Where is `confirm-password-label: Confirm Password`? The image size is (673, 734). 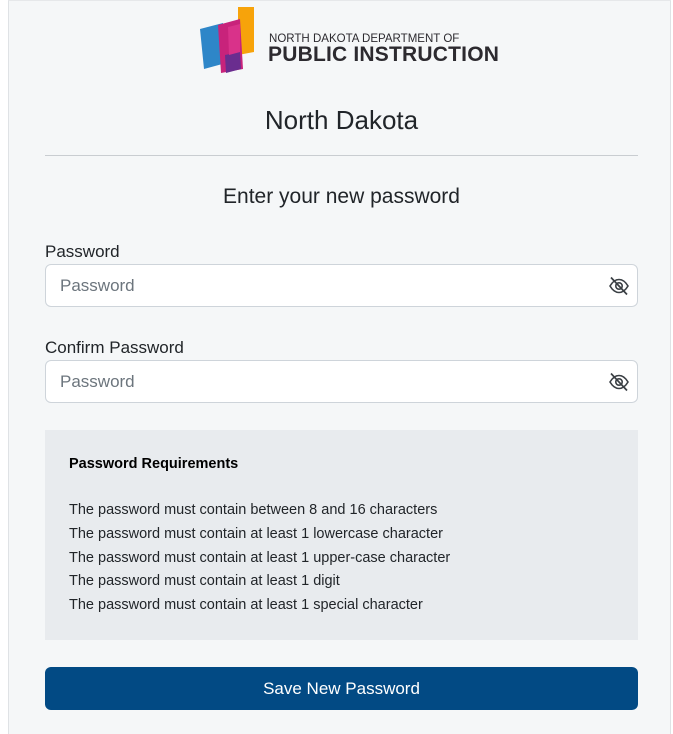 confirm-password-label: Confirm Password is located at coordinates (114, 347).